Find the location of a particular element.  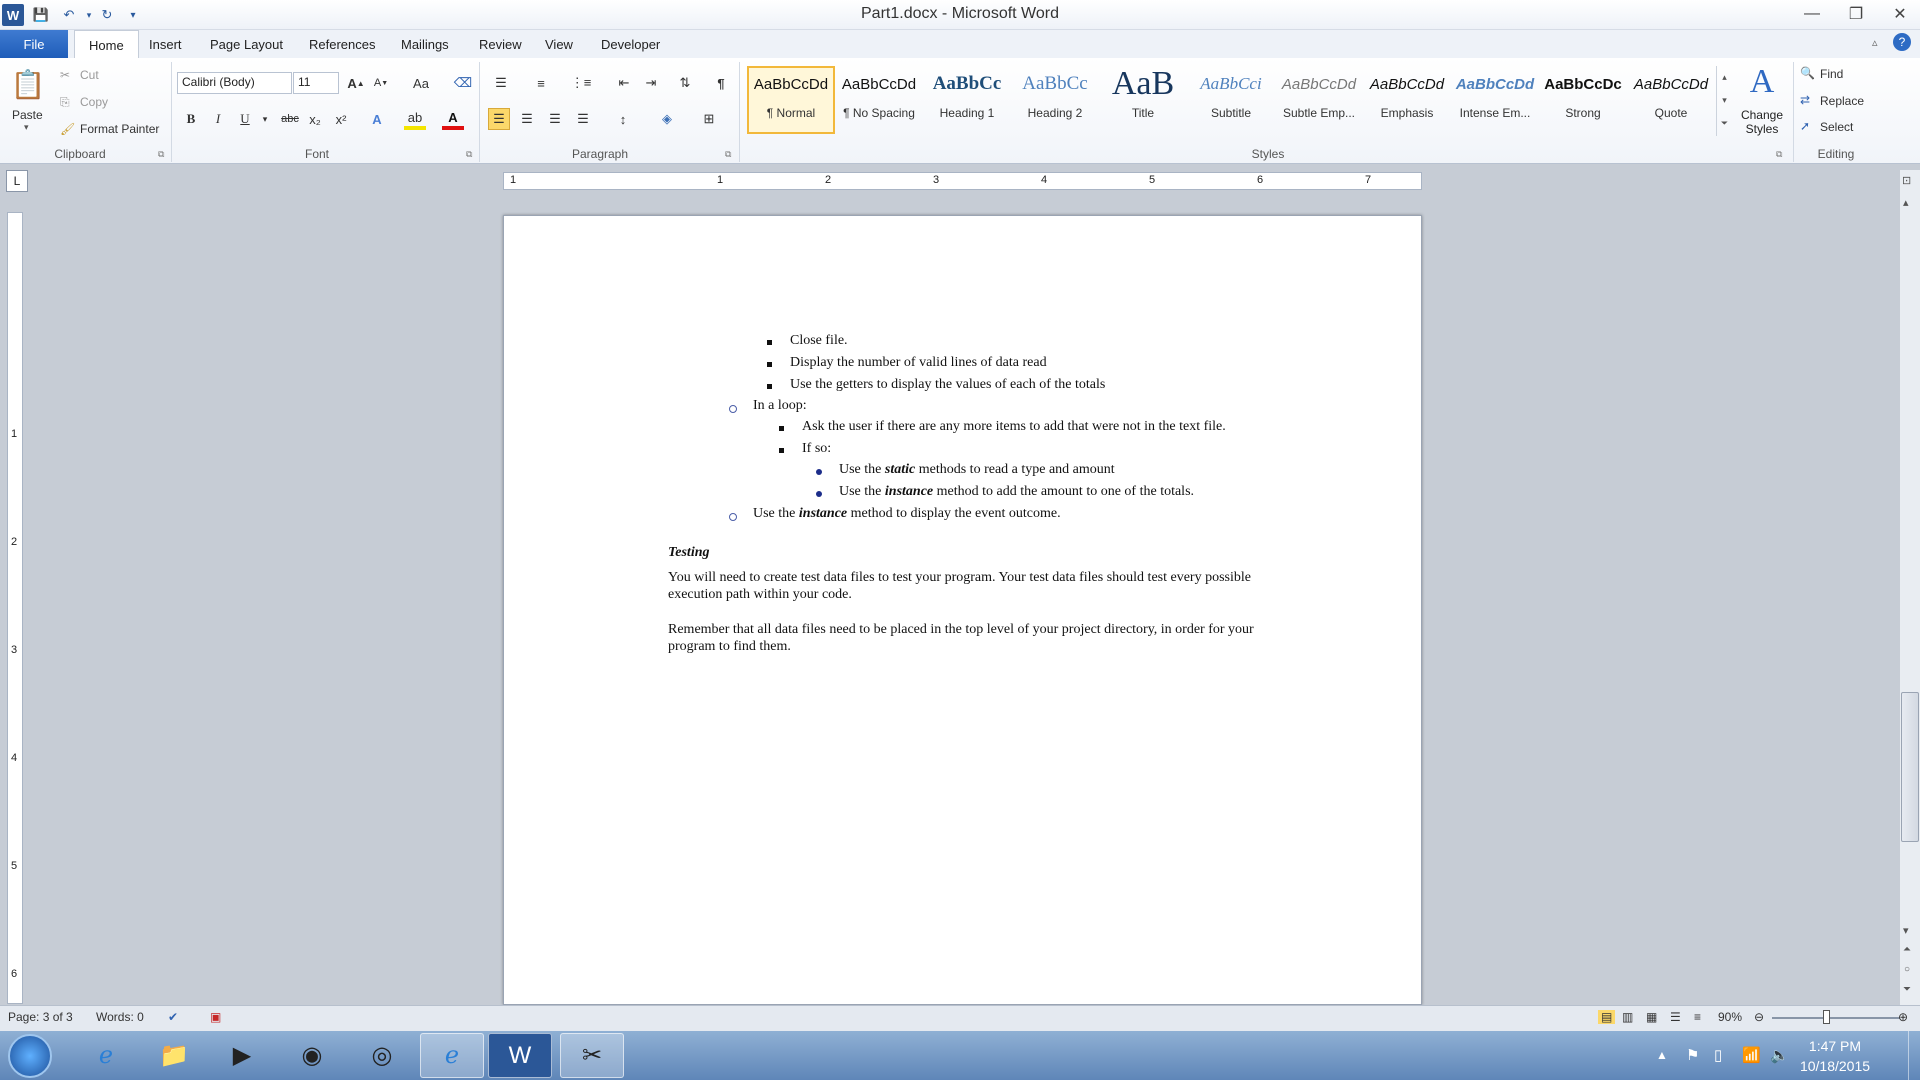

web-layout-icon: ▦ is located at coordinates (1651, 1017).